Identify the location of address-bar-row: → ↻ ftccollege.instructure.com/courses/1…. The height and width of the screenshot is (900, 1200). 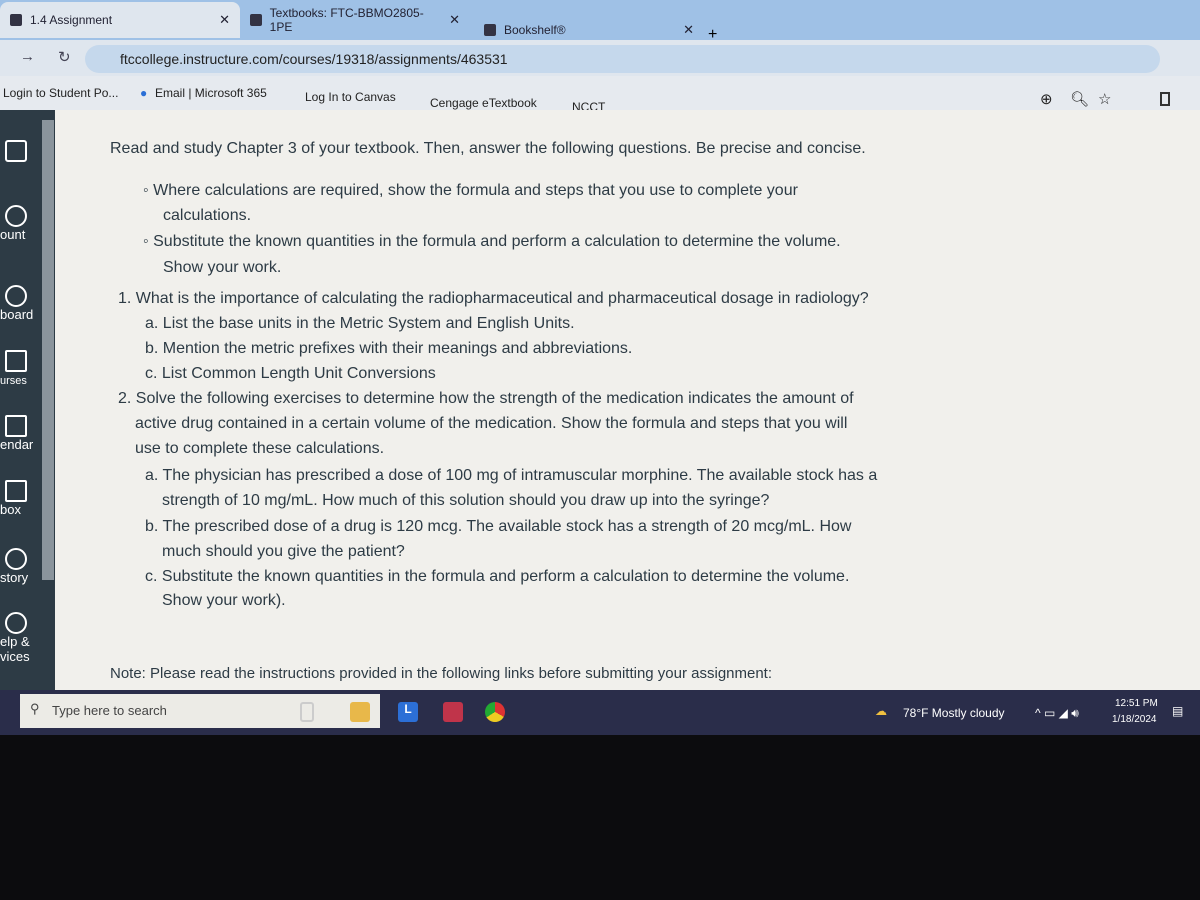
(600, 58).